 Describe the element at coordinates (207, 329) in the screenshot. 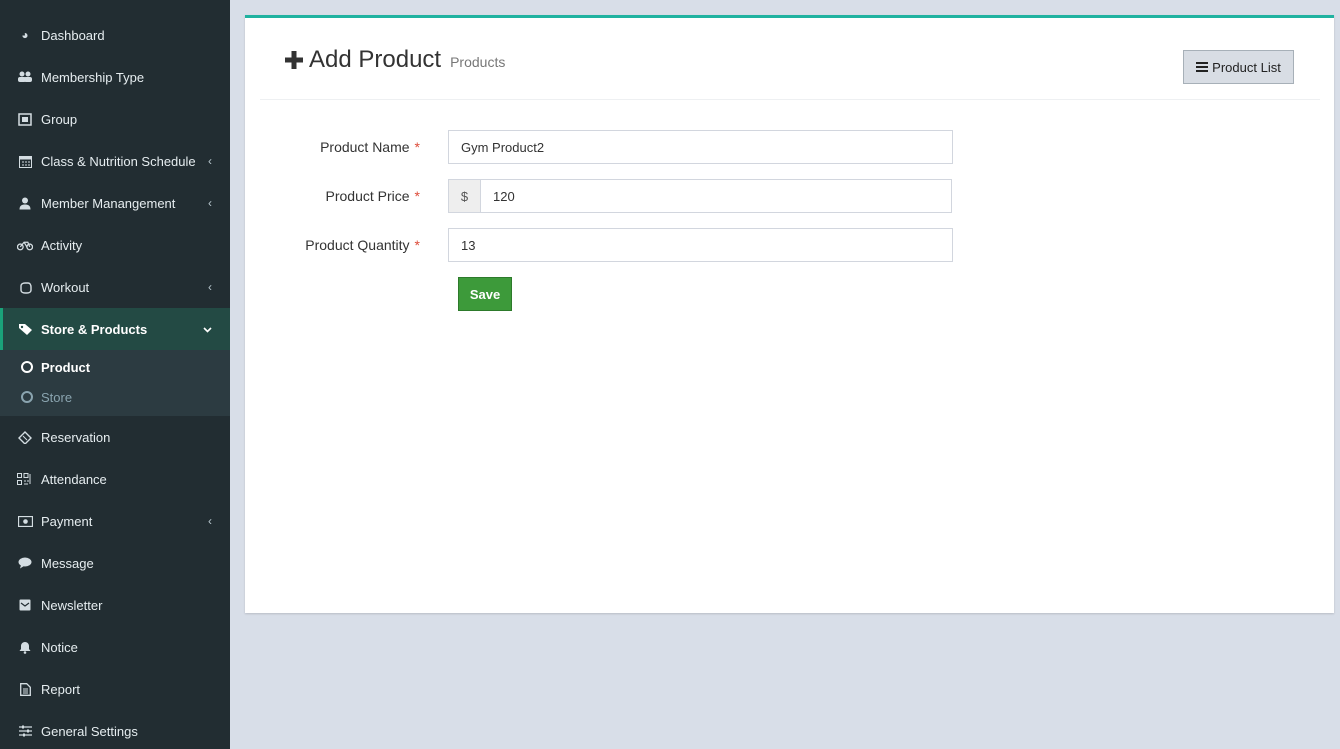

I see `chevron-down-icon` at that location.